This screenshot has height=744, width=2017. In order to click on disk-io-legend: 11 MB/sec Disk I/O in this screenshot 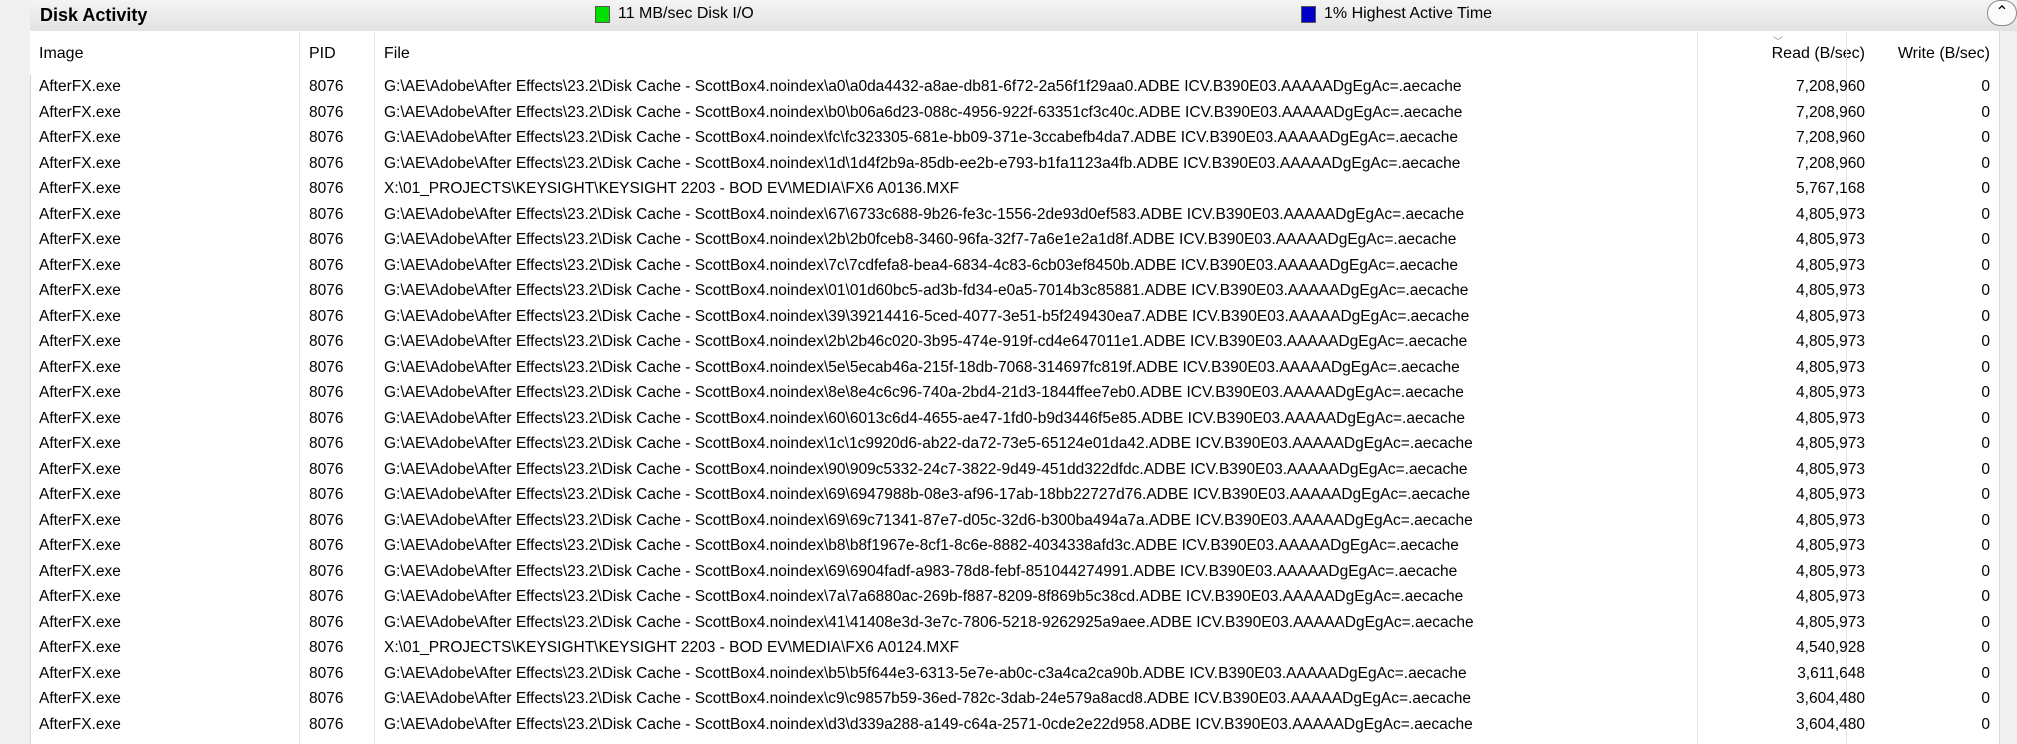, I will do `click(674, 14)`.